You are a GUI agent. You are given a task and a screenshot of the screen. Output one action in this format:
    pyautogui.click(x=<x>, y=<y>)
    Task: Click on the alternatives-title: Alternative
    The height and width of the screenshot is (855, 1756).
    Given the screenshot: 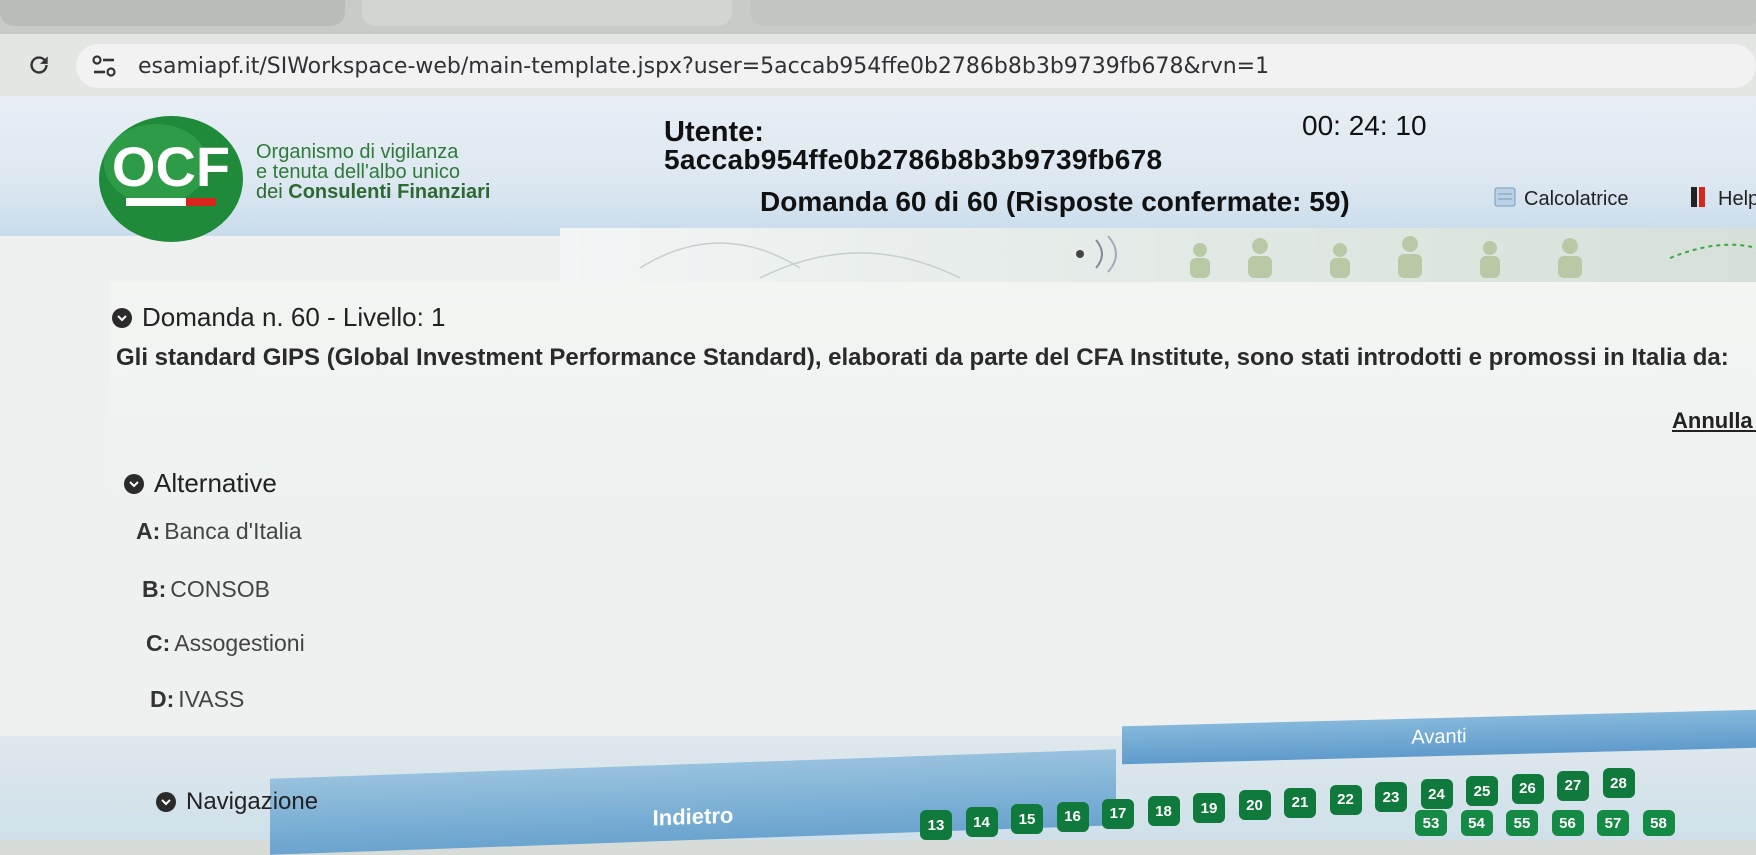 What is the action you would take?
    pyautogui.click(x=200, y=483)
    